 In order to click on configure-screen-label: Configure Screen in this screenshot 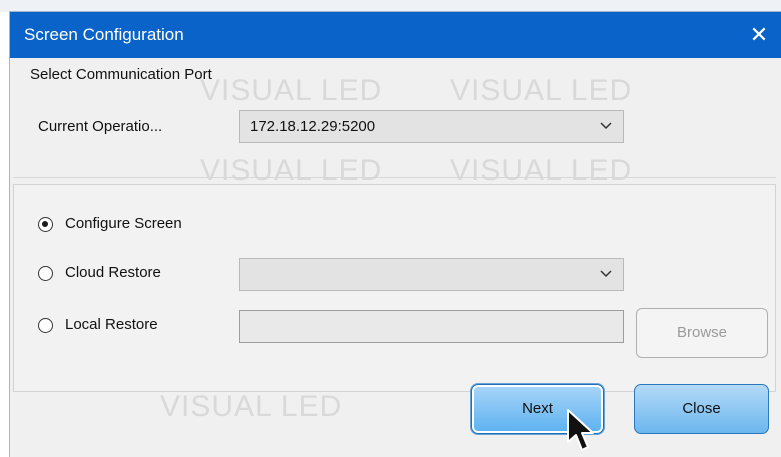, I will do `click(123, 223)`.